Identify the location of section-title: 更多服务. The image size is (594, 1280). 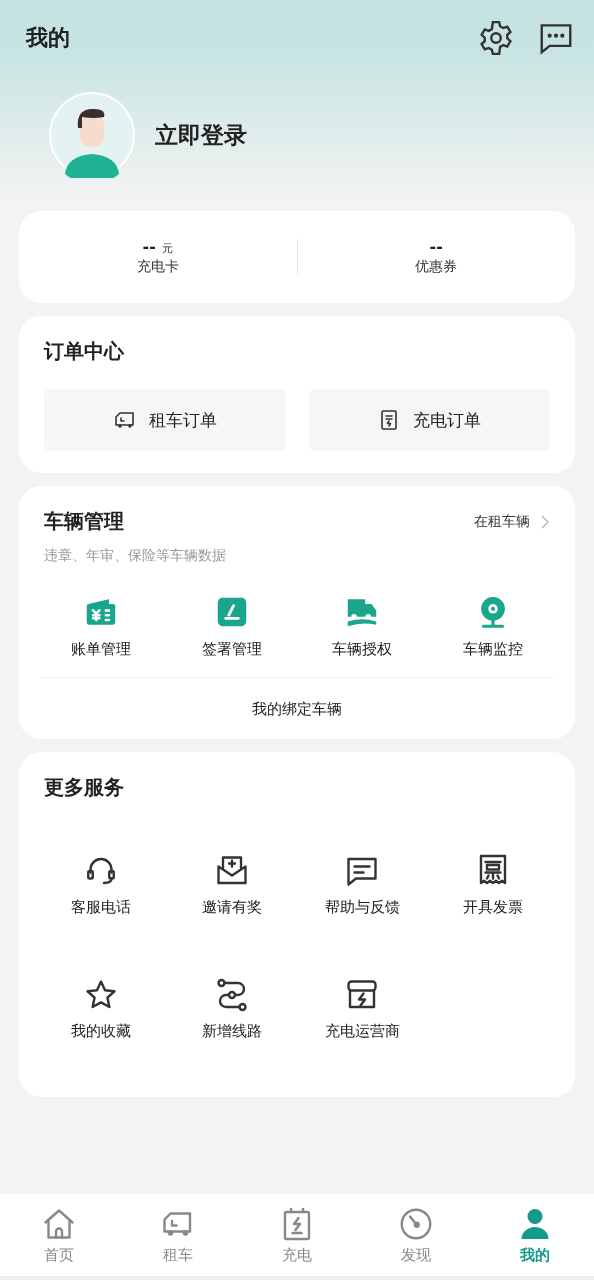
(84, 787).